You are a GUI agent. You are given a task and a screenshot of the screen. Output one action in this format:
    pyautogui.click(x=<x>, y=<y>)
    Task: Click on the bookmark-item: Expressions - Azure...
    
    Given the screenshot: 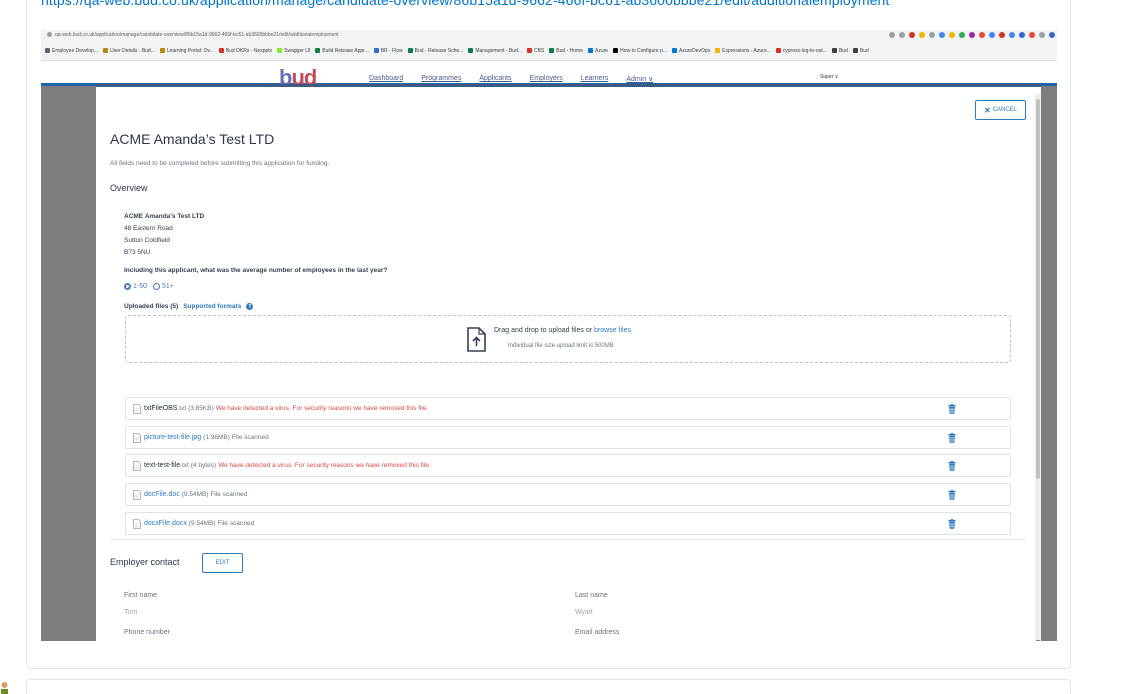 What is the action you would take?
    pyautogui.click(x=743, y=51)
    